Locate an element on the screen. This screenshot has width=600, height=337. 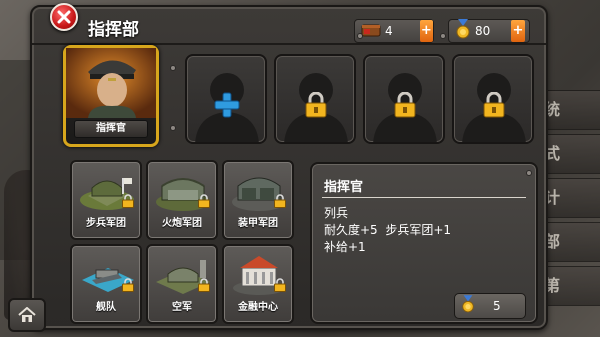
info-stats: 耐久度+5 步兵军团+1 is located at coordinates (388, 230).